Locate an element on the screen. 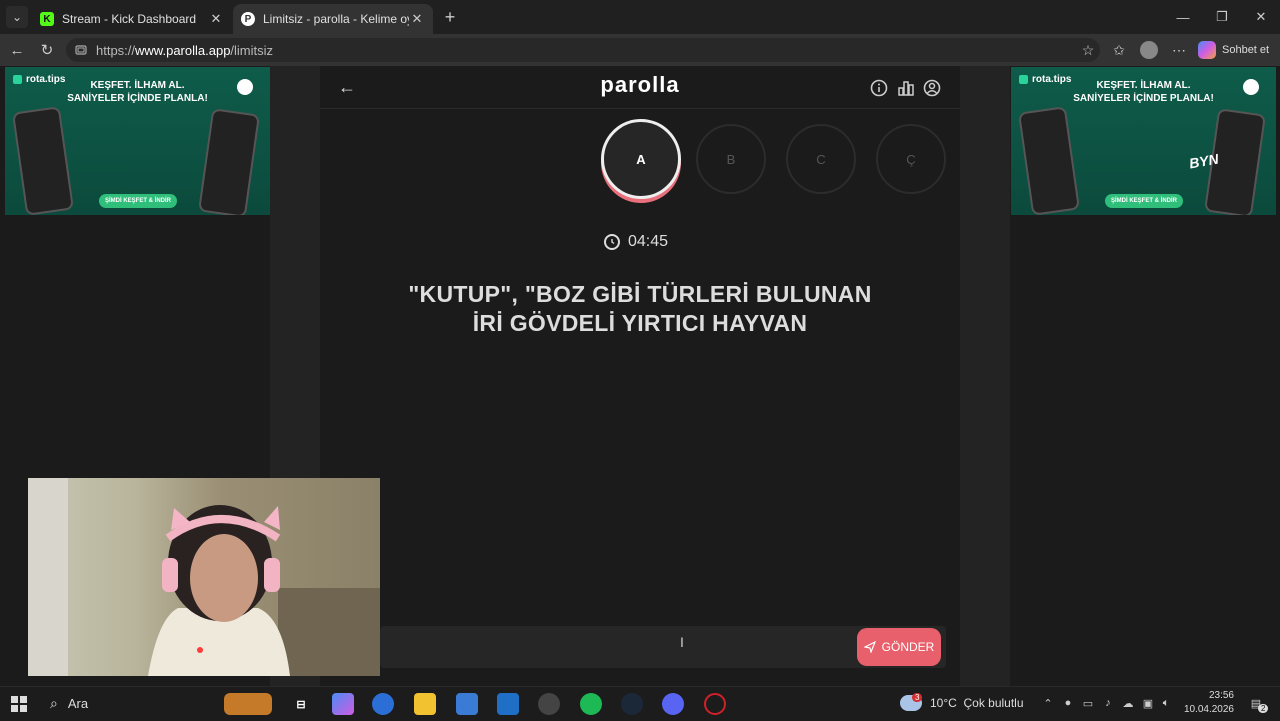 This screenshot has width=1280, height=721. tray-app-icon: ● is located at coordinates (1068, 703).